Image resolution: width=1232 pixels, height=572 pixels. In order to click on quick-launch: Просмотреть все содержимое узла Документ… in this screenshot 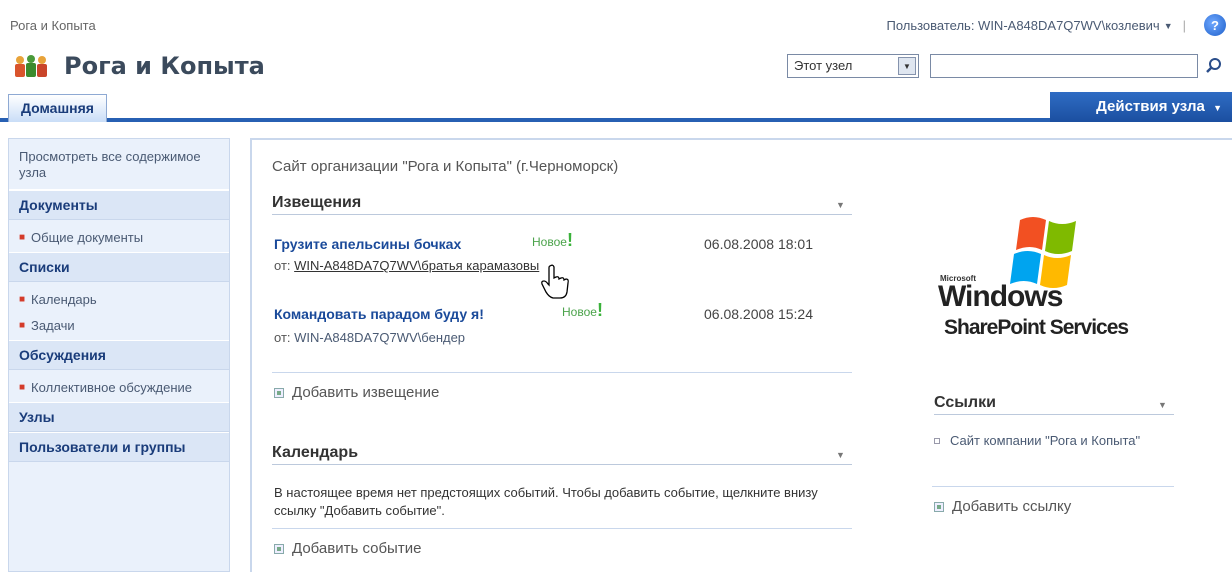, I will do `click(119, 355)`.